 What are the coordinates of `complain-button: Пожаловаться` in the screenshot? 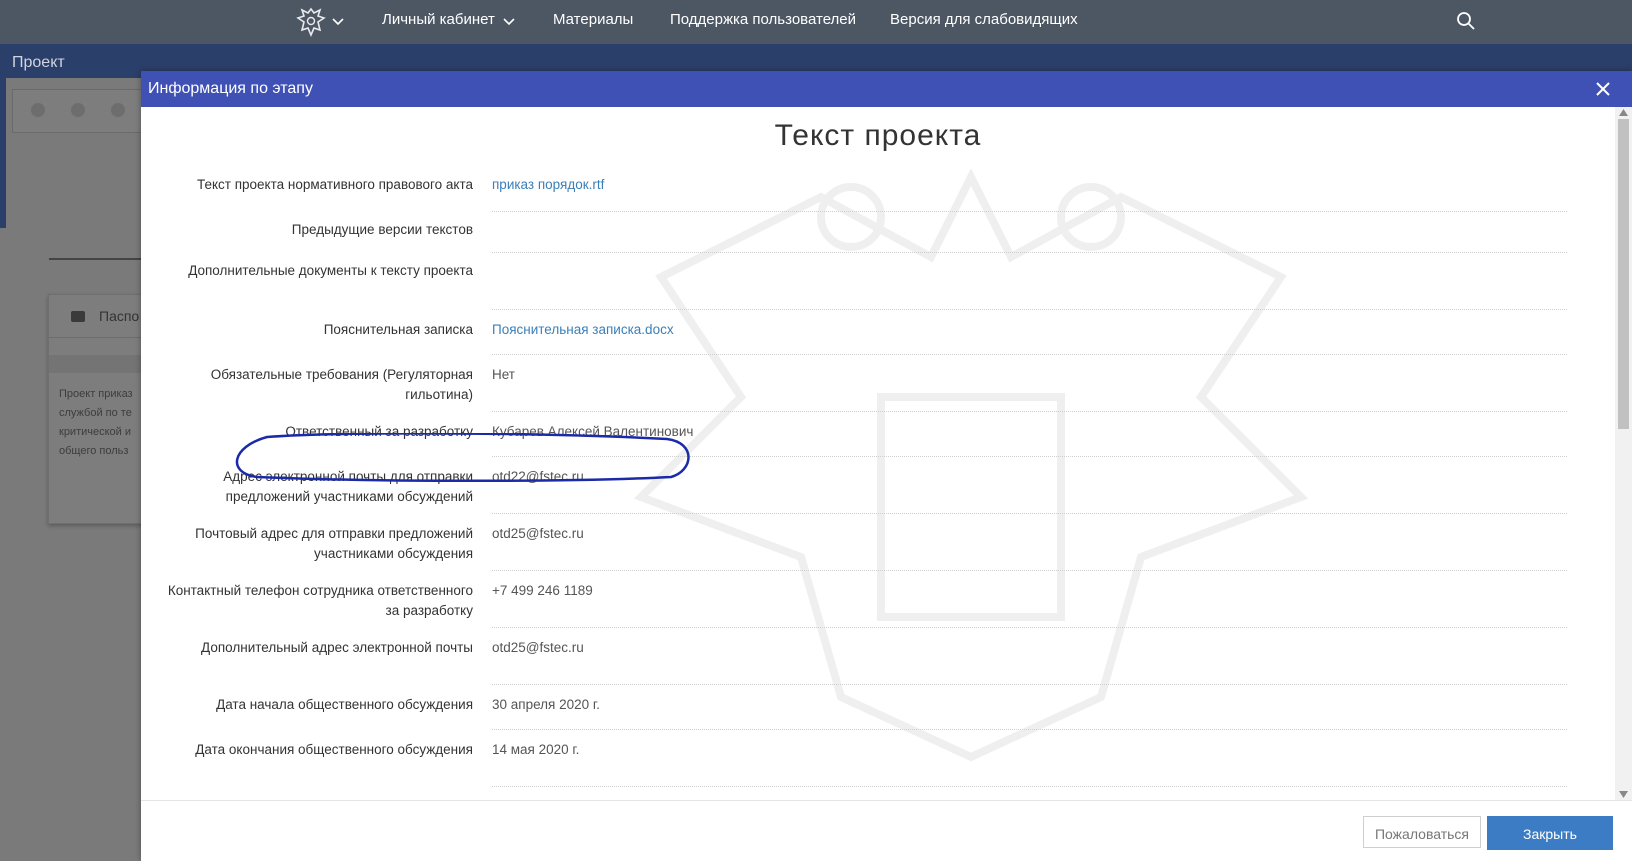 It's located at (1422, 832).